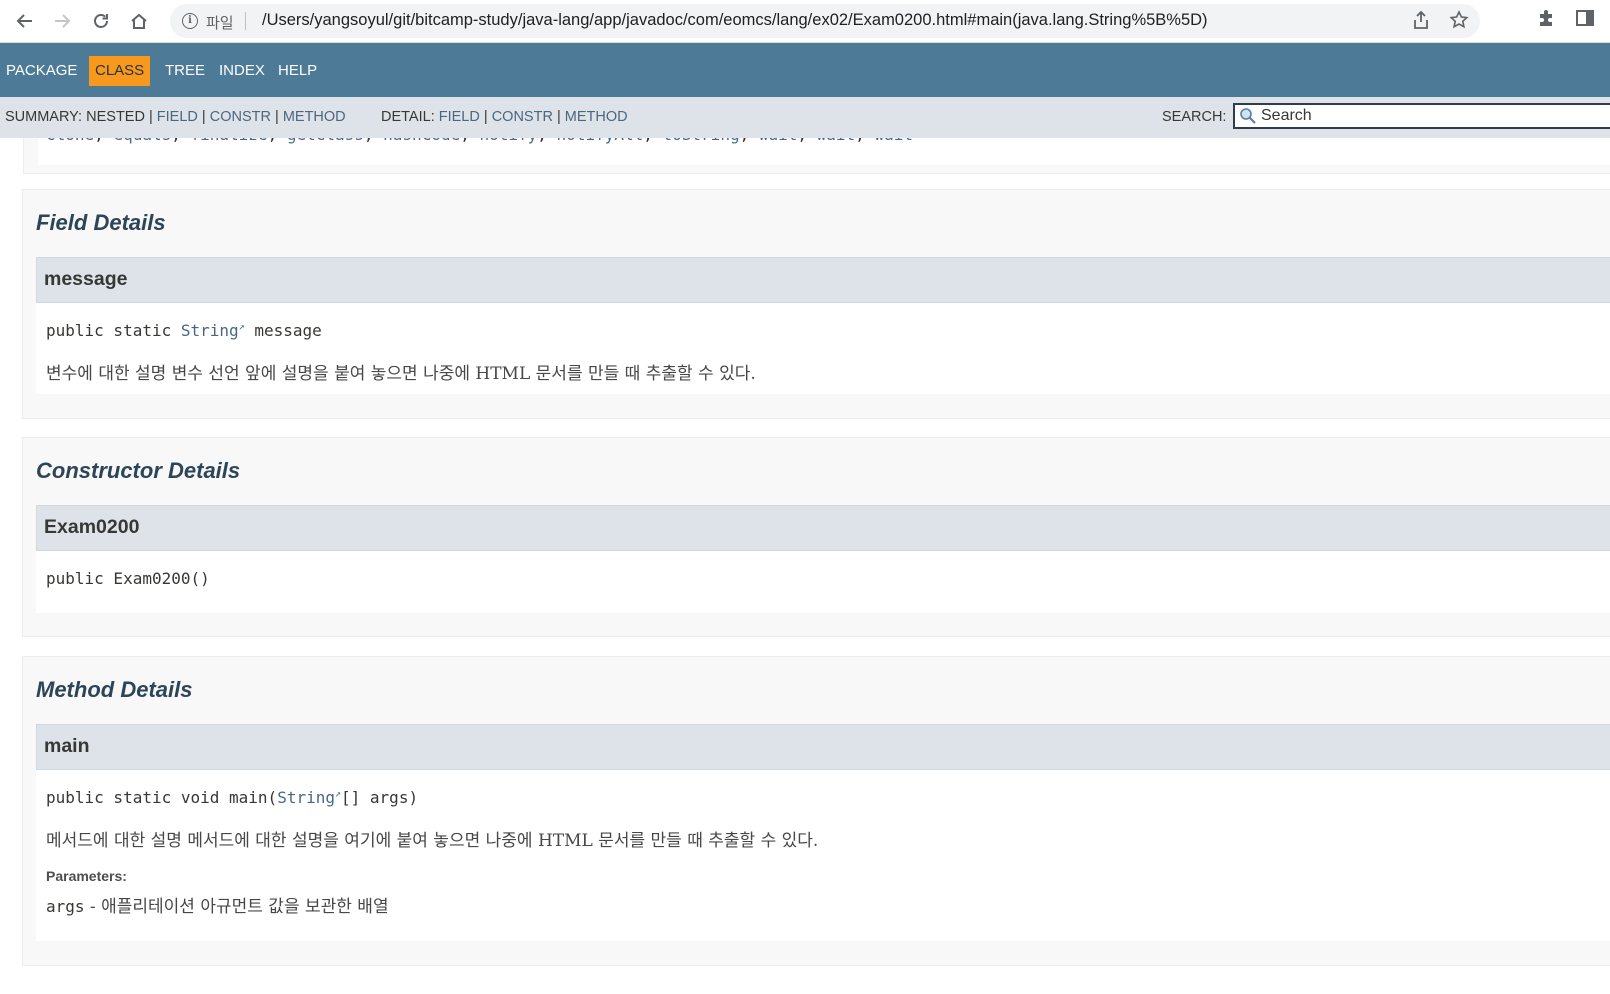  What do you see at coordinates (1194, 117) in the screenshot?
I see `search-label: SEARCH:` at bounding box center [1194, 117].